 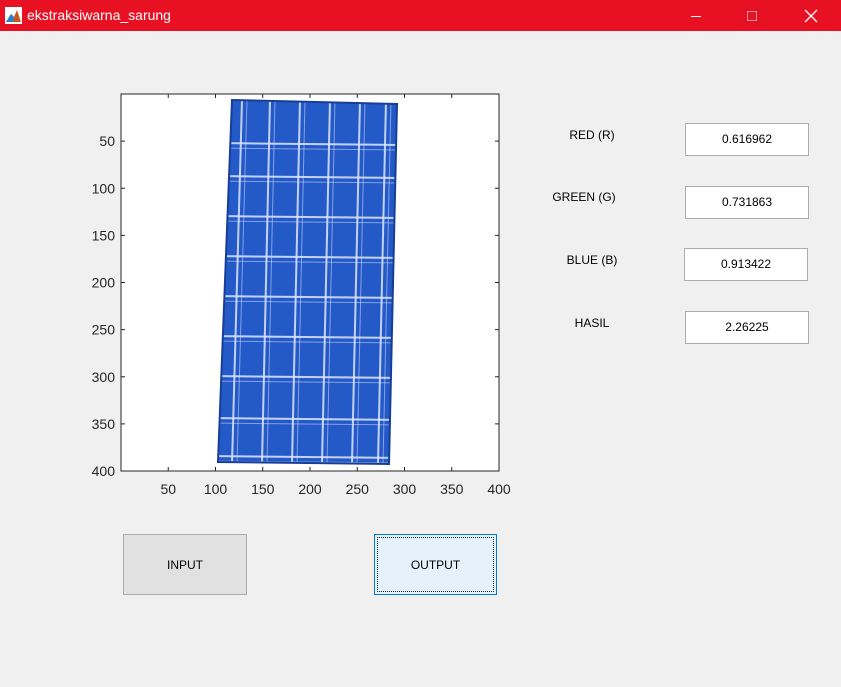 I want to click on hasil-label: HASIL, so click(x=592, y=323).